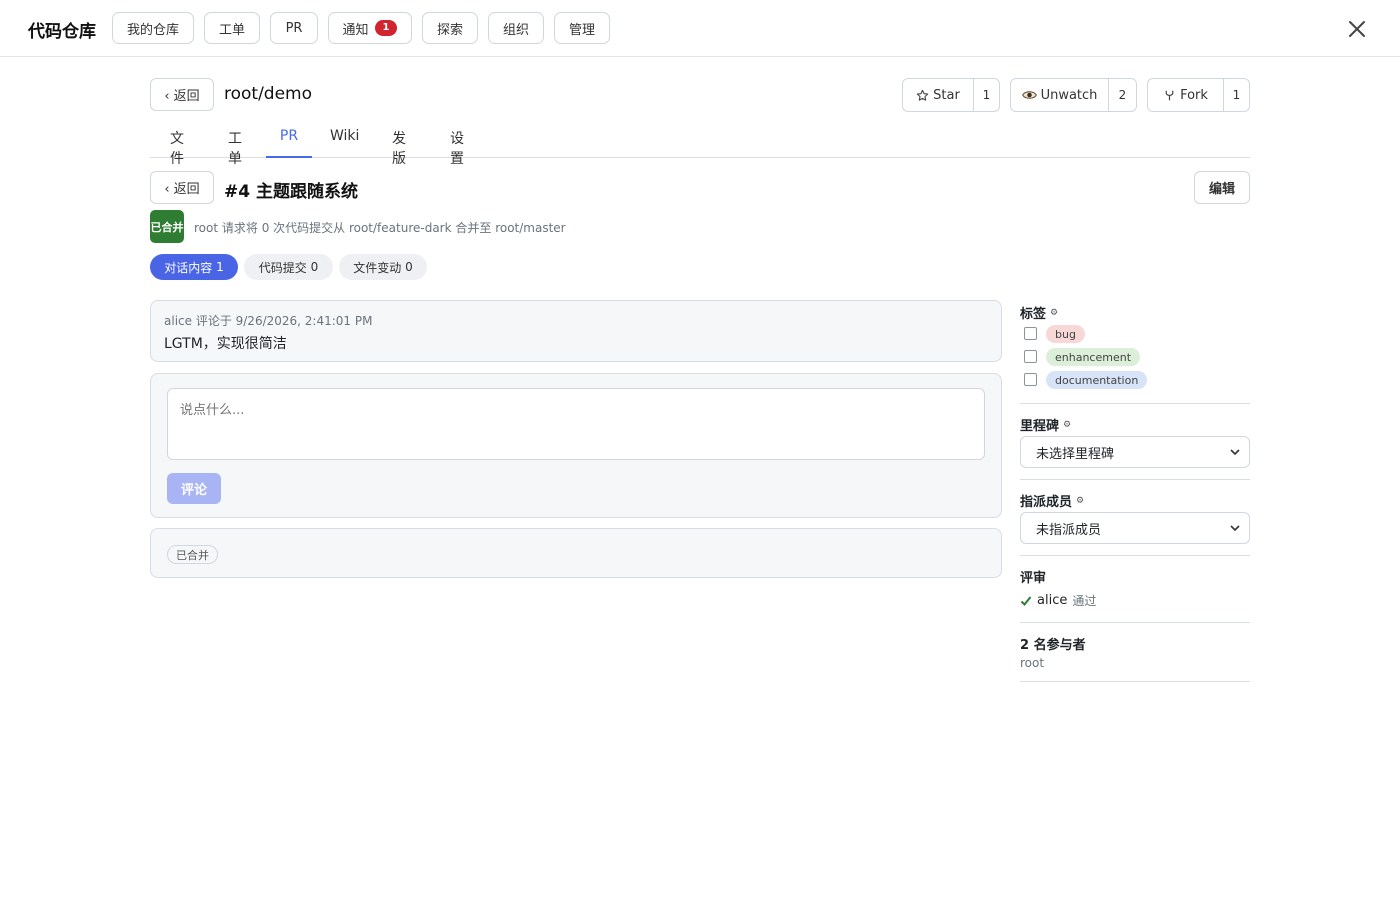 Image resolution: width=1400 pixels, height=900 pixels. I want to click on merge-state-card: 已合并, so click(576, 553).